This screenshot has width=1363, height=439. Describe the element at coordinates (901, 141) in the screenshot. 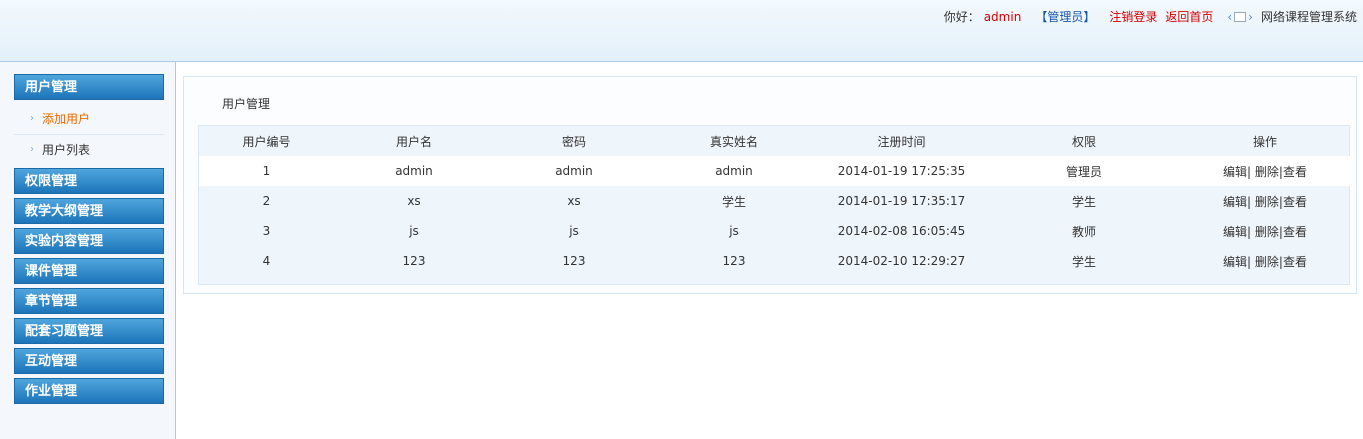

I see `col-header-regtime: 注册时间` at that location.